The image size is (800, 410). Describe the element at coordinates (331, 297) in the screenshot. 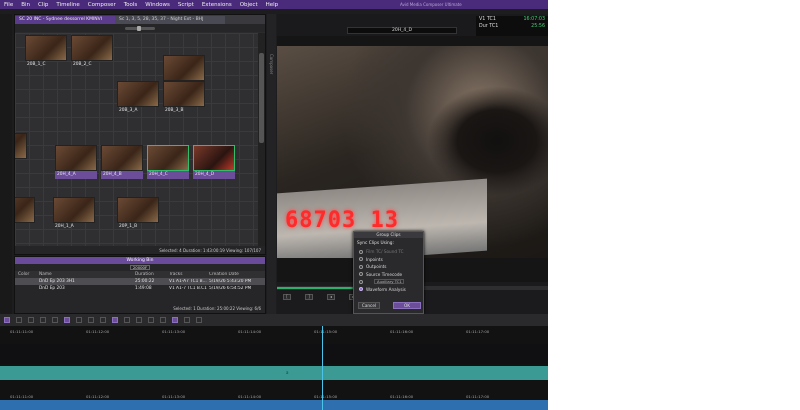

I see `step-back-icon: ◂` at that location.